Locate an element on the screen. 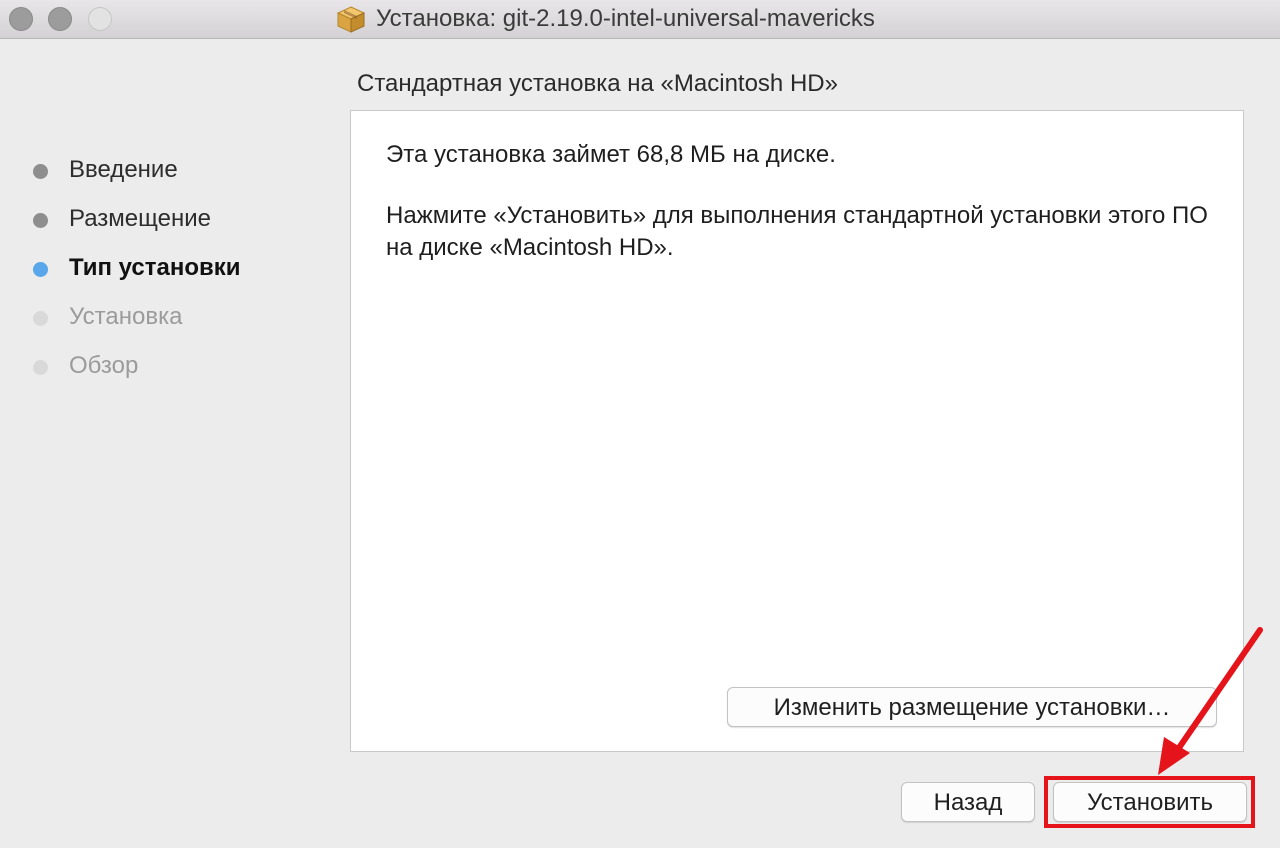 This screenshot has width=1280, height=848. close-window-button is located at coordinates (21, 19).